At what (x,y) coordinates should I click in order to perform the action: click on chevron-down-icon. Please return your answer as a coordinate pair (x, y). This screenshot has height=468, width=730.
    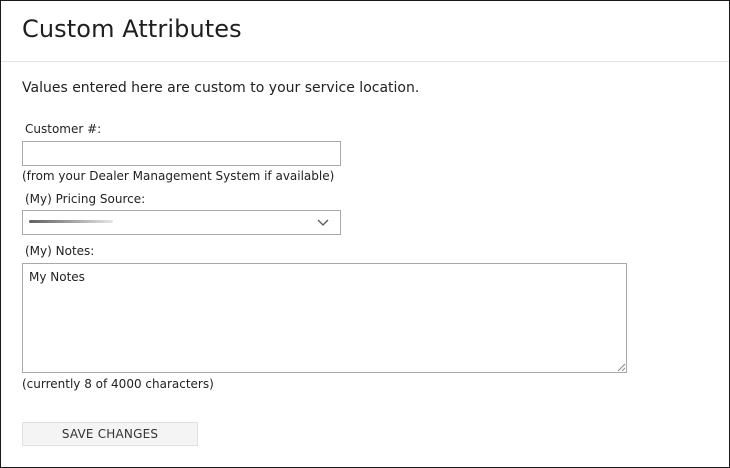
    Looking at the image, I should click on (323, 222).